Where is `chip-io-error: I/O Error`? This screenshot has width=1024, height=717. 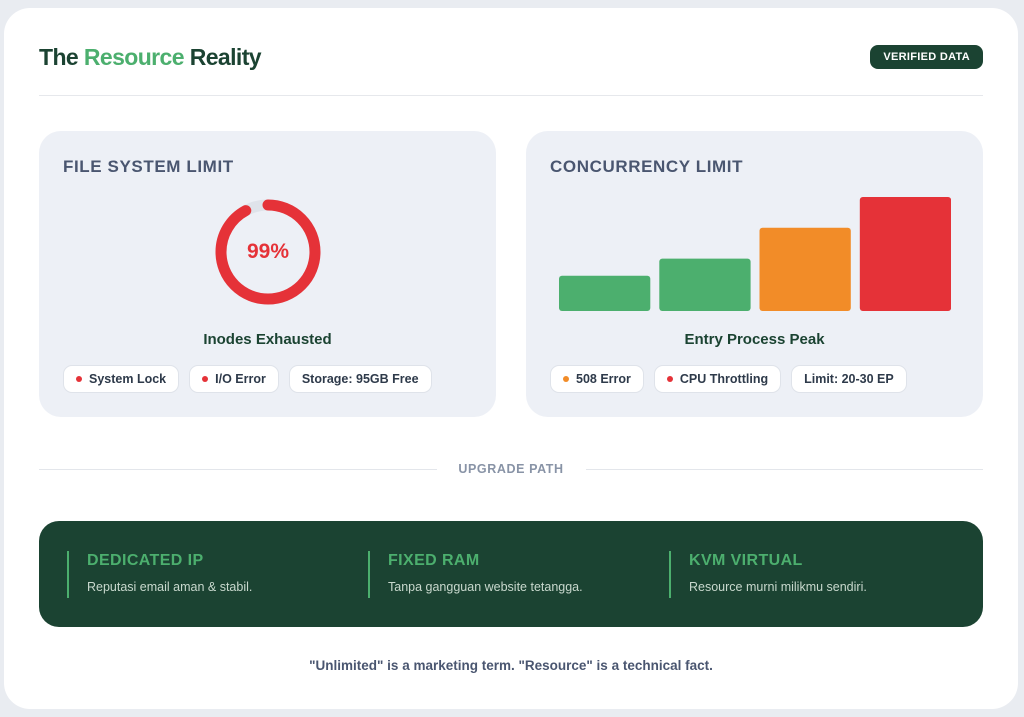 chip-io-error: I/O Error is located at coordinates (234, 379).